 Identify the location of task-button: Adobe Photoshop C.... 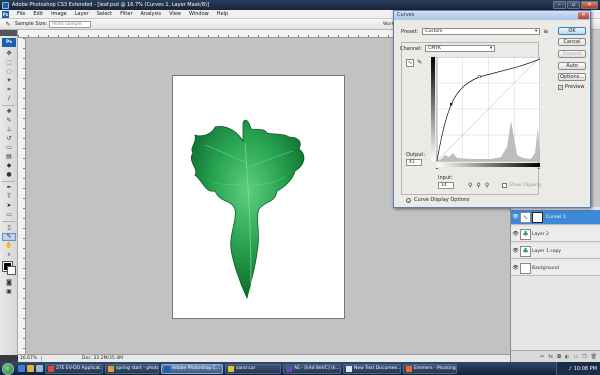
(192, 368).